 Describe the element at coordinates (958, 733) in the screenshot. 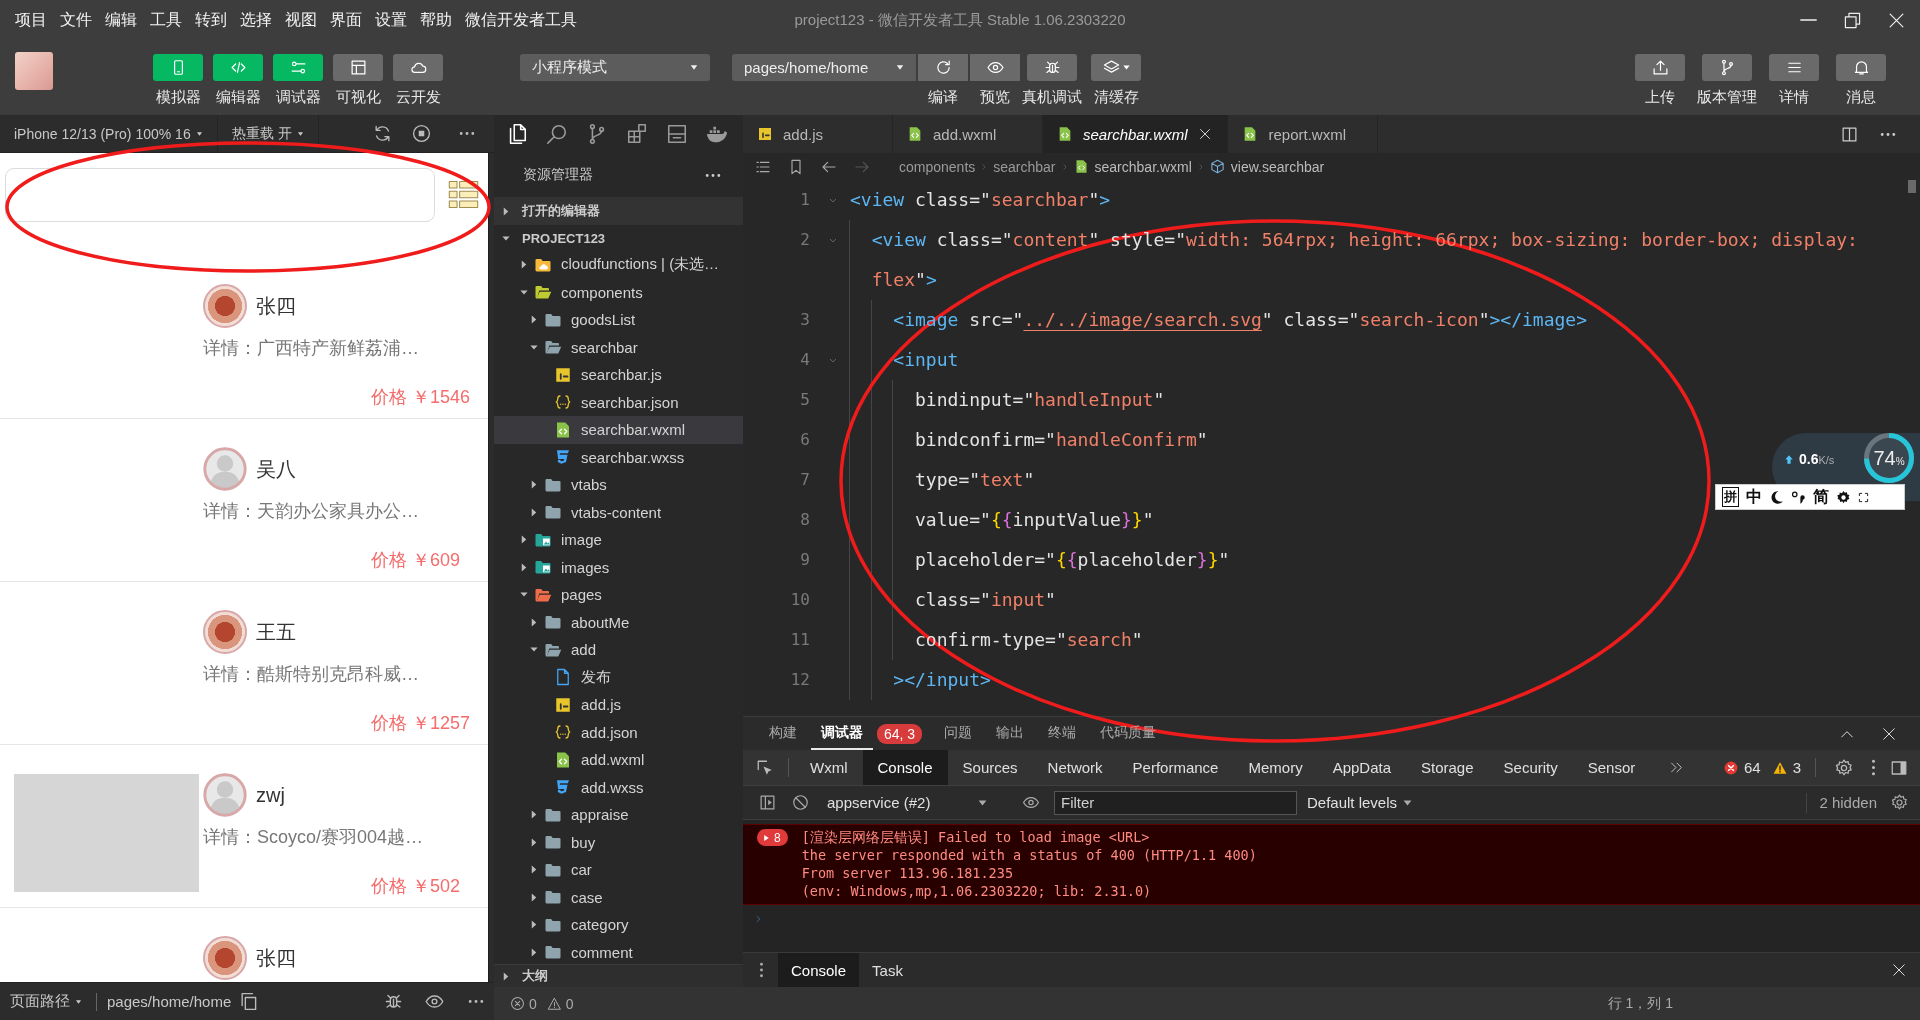

I see `panel-tab: 问题` at that location.